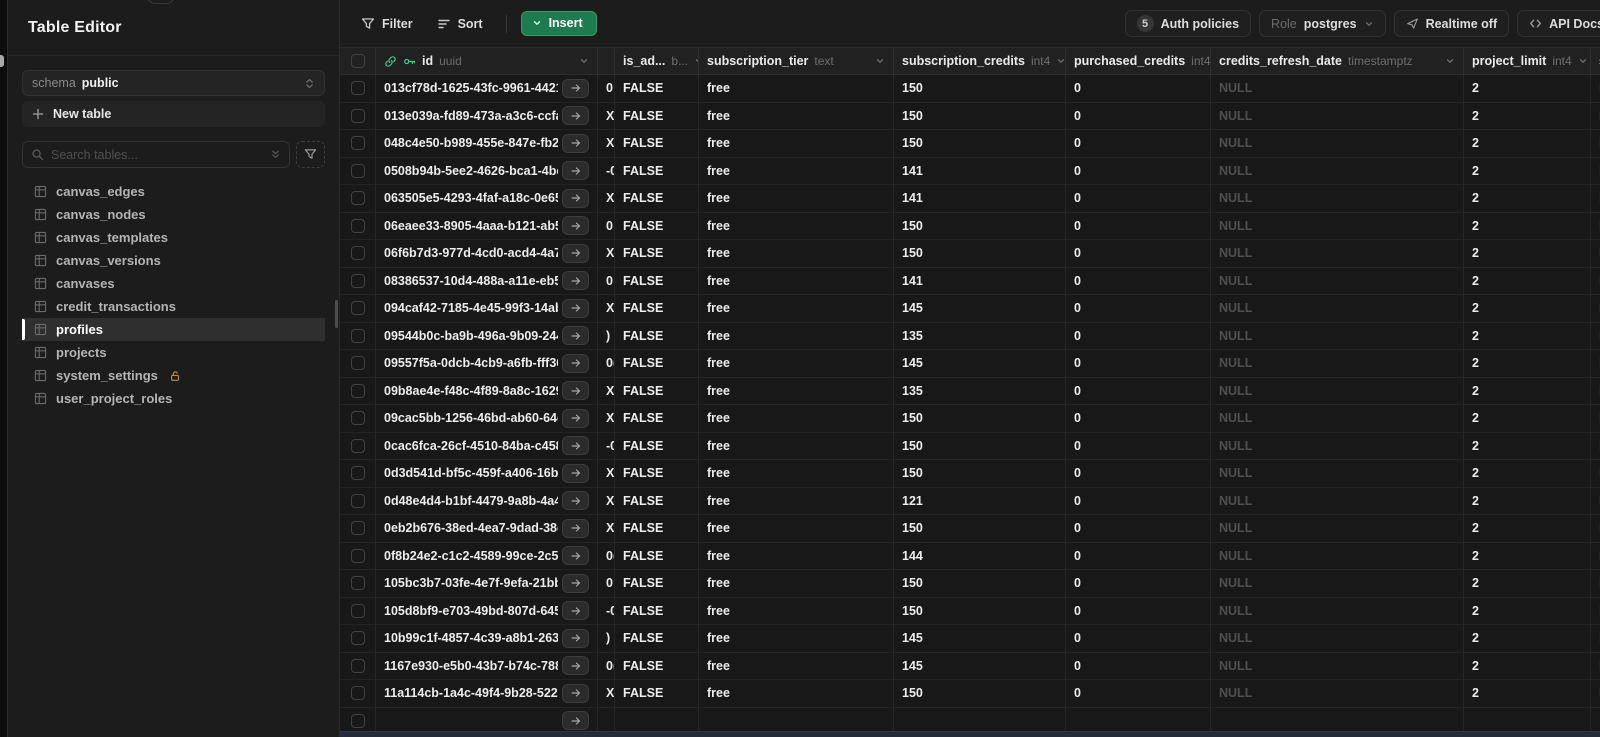  I want to click on column-header-credits_refresh_date: credits_refresh_date timestamptz, so click(1337, 61).